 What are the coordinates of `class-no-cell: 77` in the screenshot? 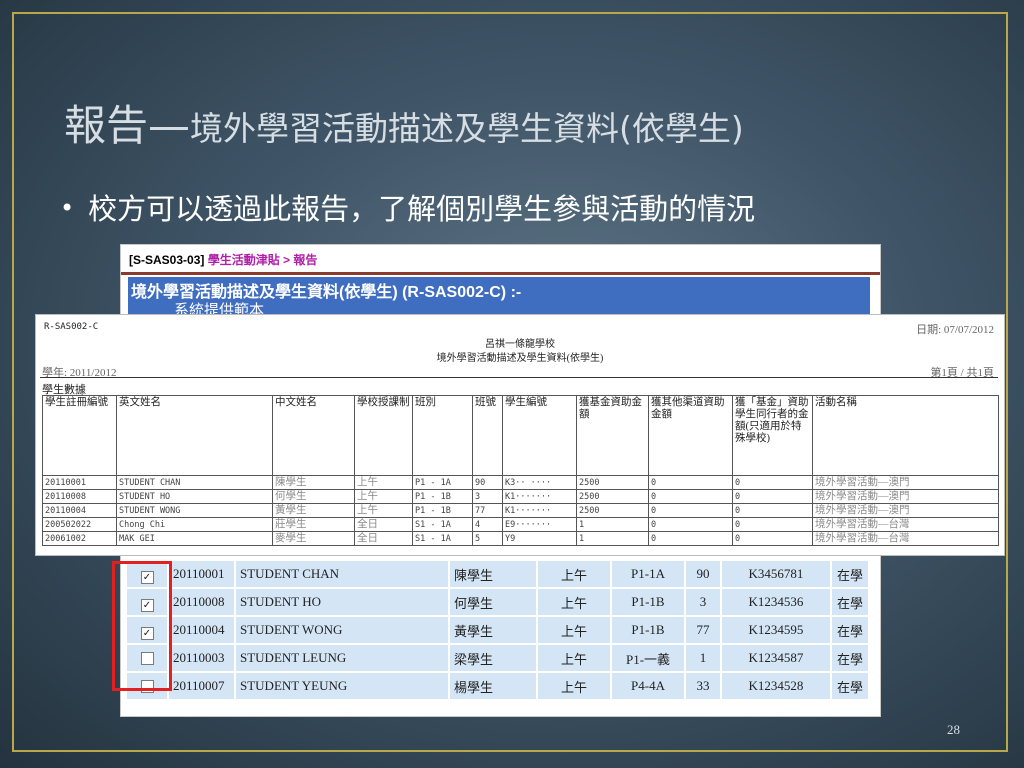 It's located at (703, 630).